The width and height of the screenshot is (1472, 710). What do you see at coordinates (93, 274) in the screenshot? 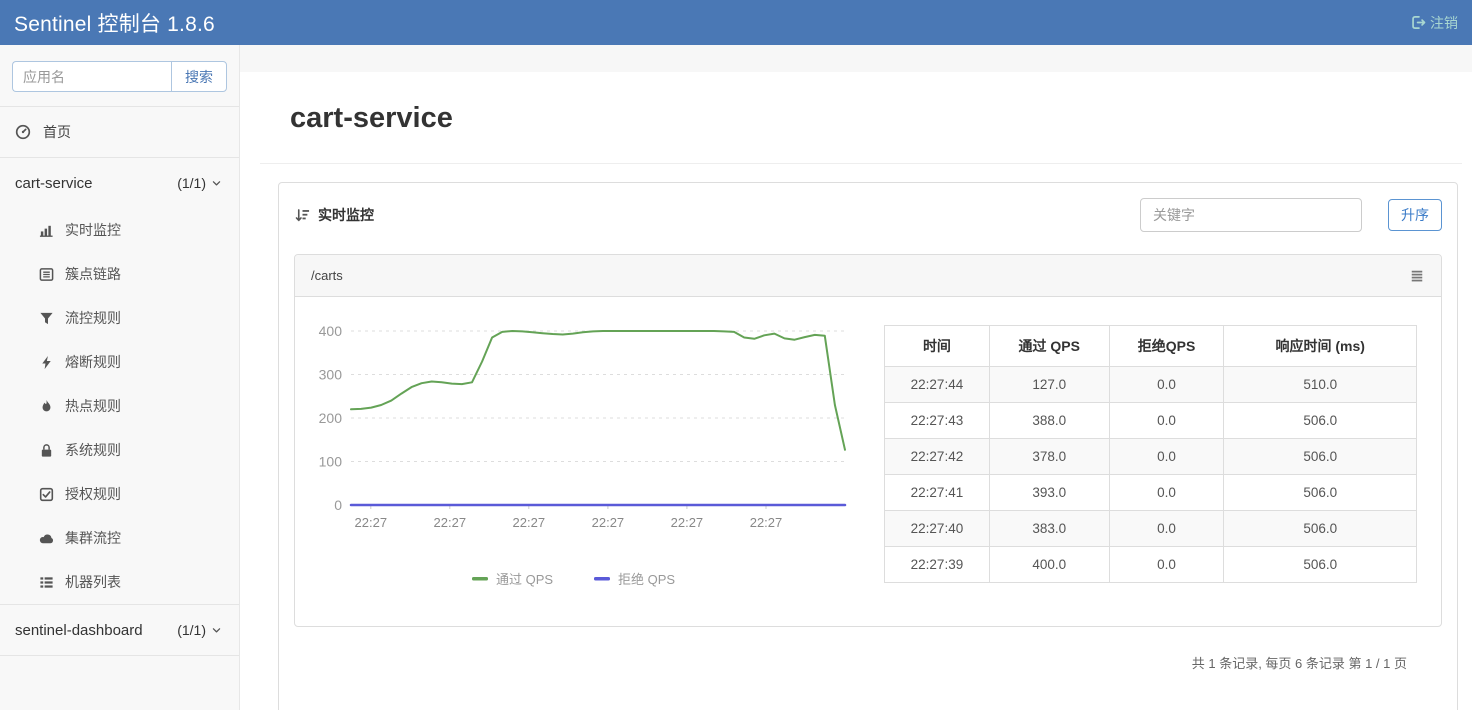
I see `sidebar-item-label: 簇点链路` at bounding box center [93, 274].